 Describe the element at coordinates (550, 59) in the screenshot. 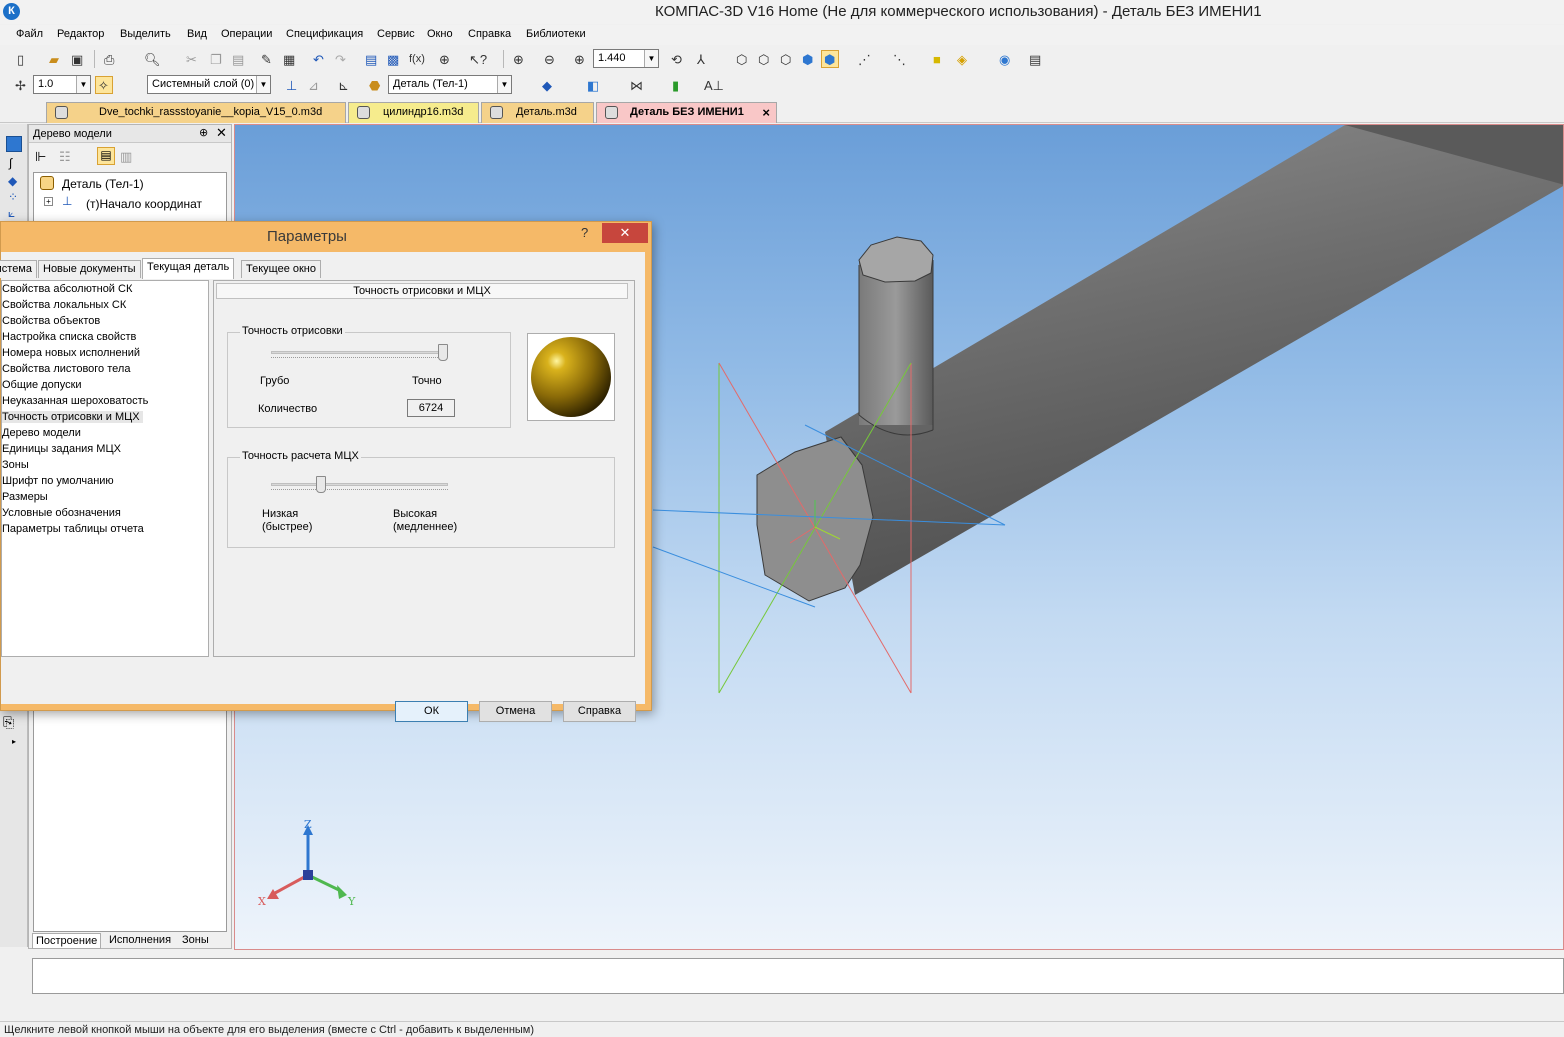

I see `zoom-all-icon: ⊖` at that location.